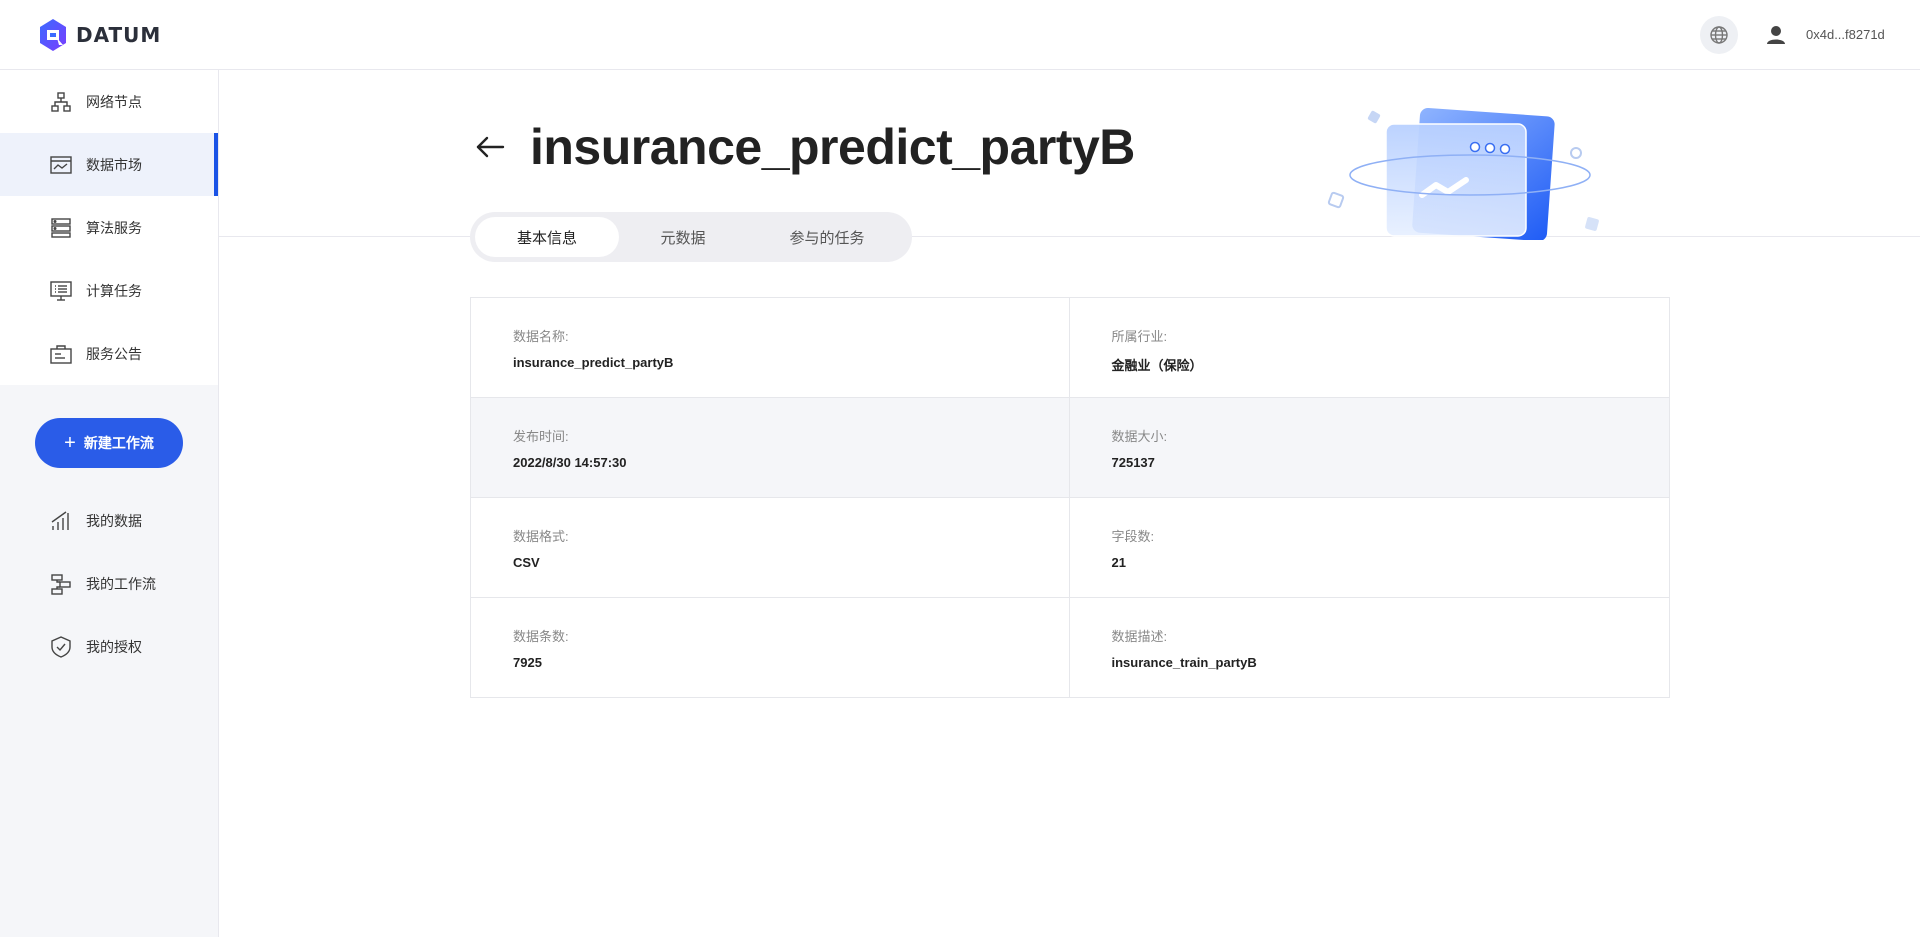 This screenshot has width=1920, height=937. I want to click on info-value: 7925, so click(527, 662).